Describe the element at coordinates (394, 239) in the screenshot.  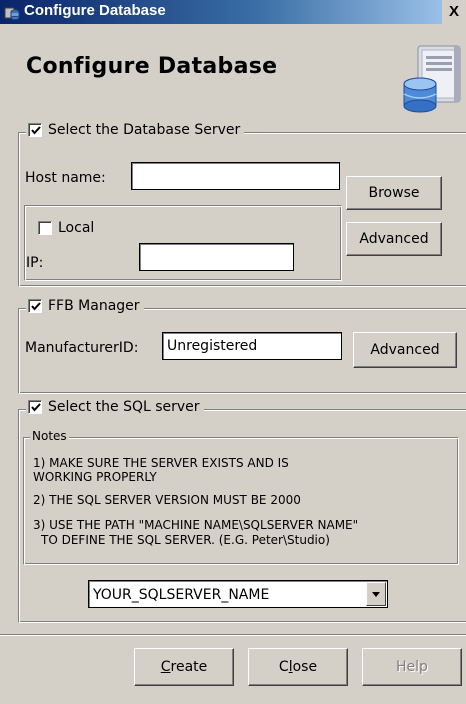
I see `database-advanced-button: Advanced` at that location.